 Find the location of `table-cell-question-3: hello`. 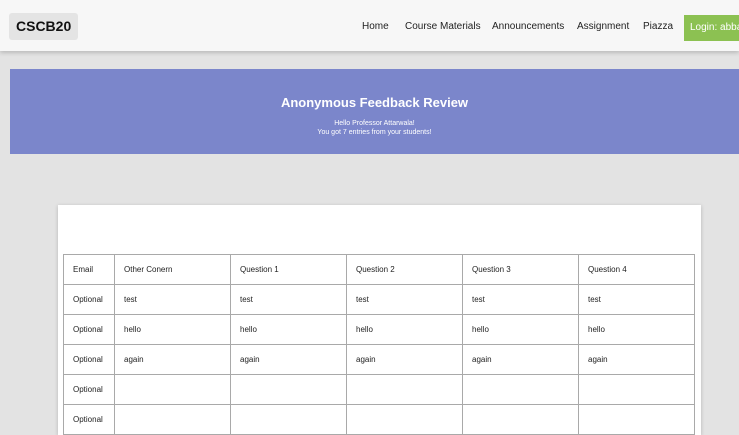

table-cell-question-3: hello is located at coordinates (520, 329).